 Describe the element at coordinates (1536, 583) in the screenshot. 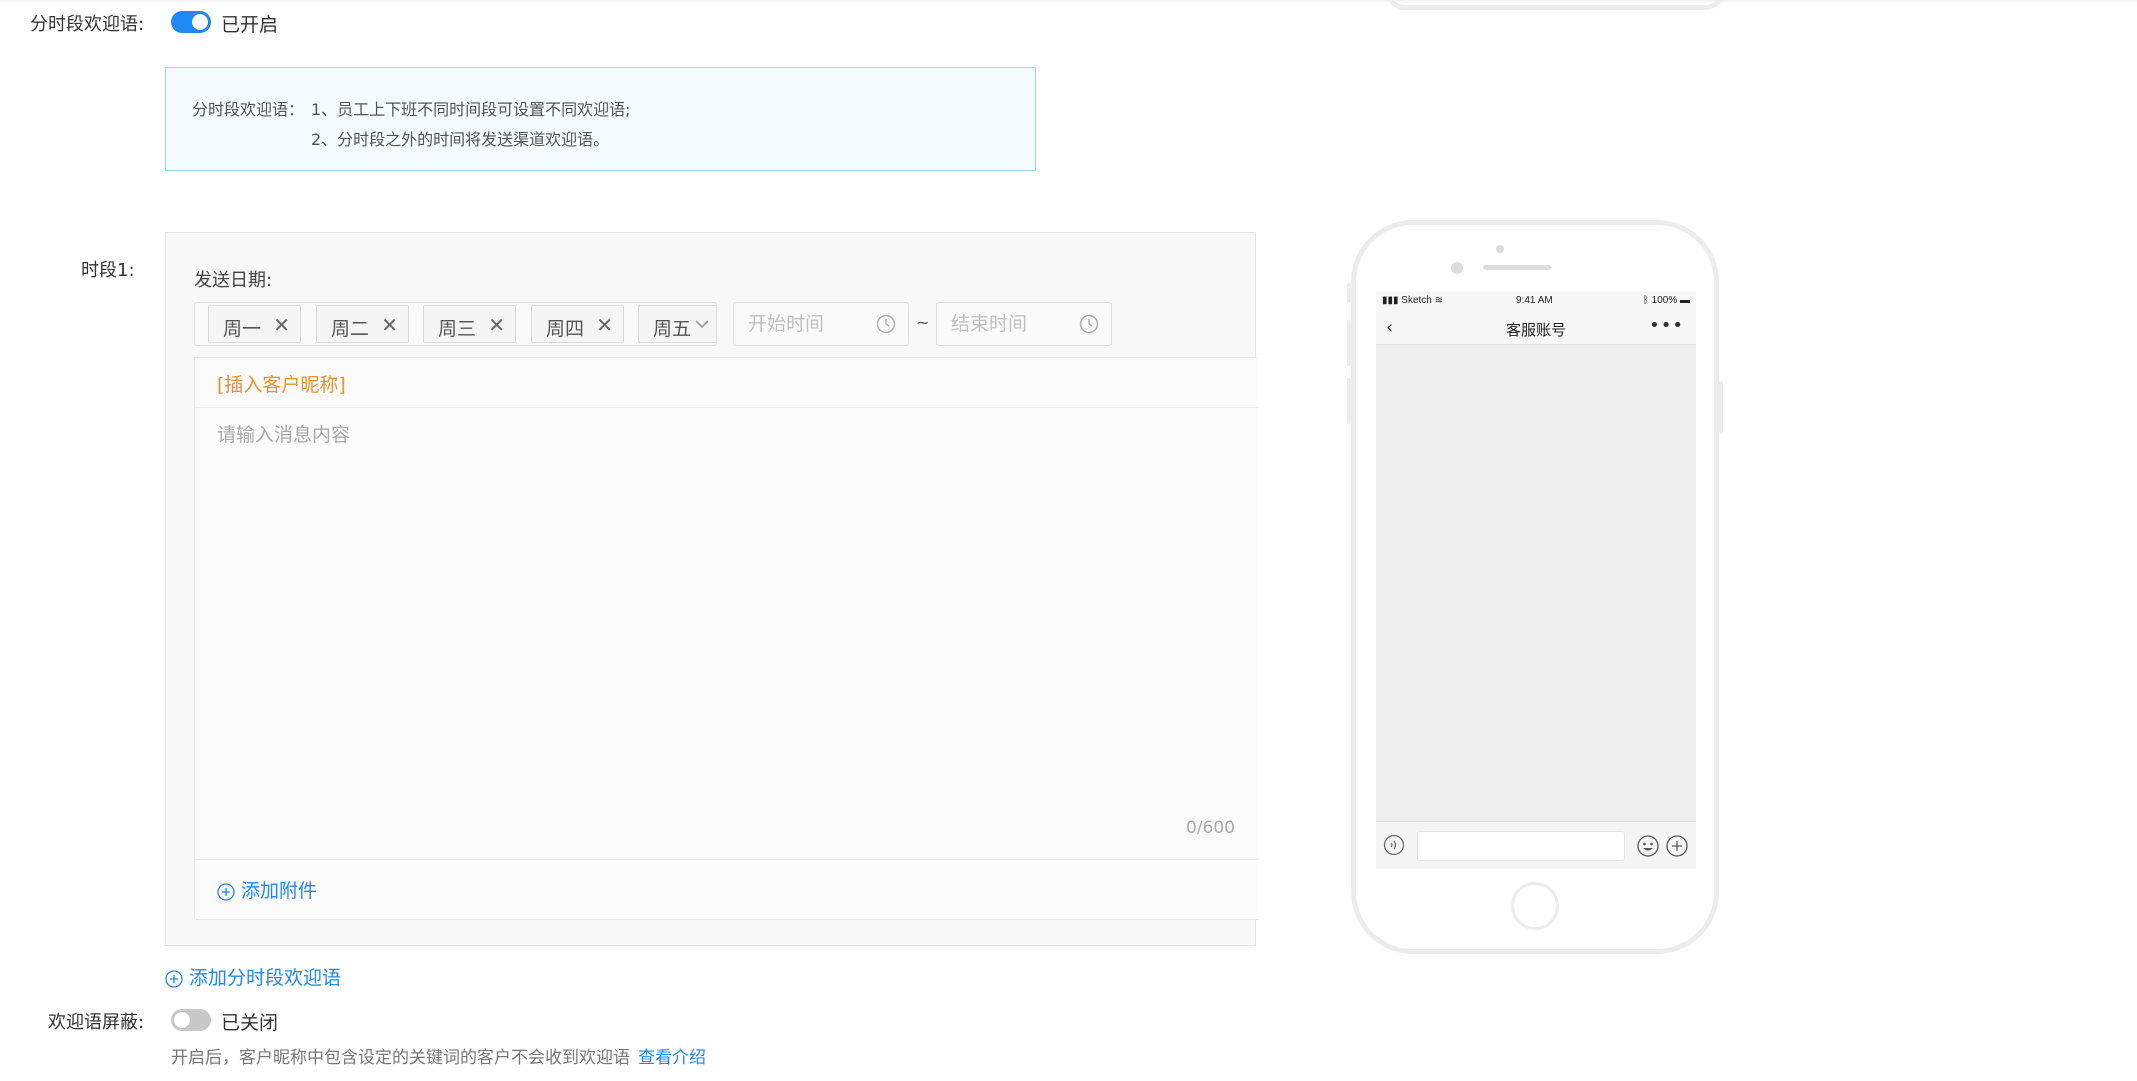

I see `chat-message-area` at that location.